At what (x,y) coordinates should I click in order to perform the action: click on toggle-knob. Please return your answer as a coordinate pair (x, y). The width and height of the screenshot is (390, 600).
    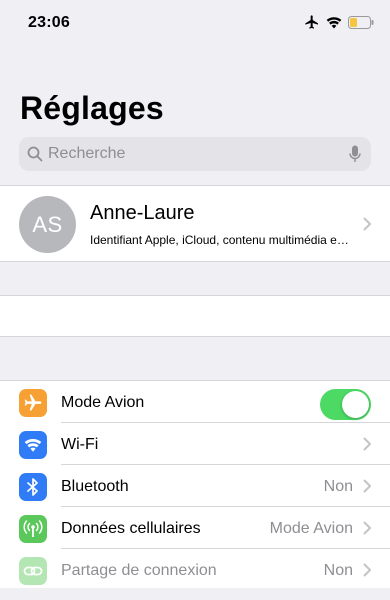
    Looking at the image, I should click on (355, 404).